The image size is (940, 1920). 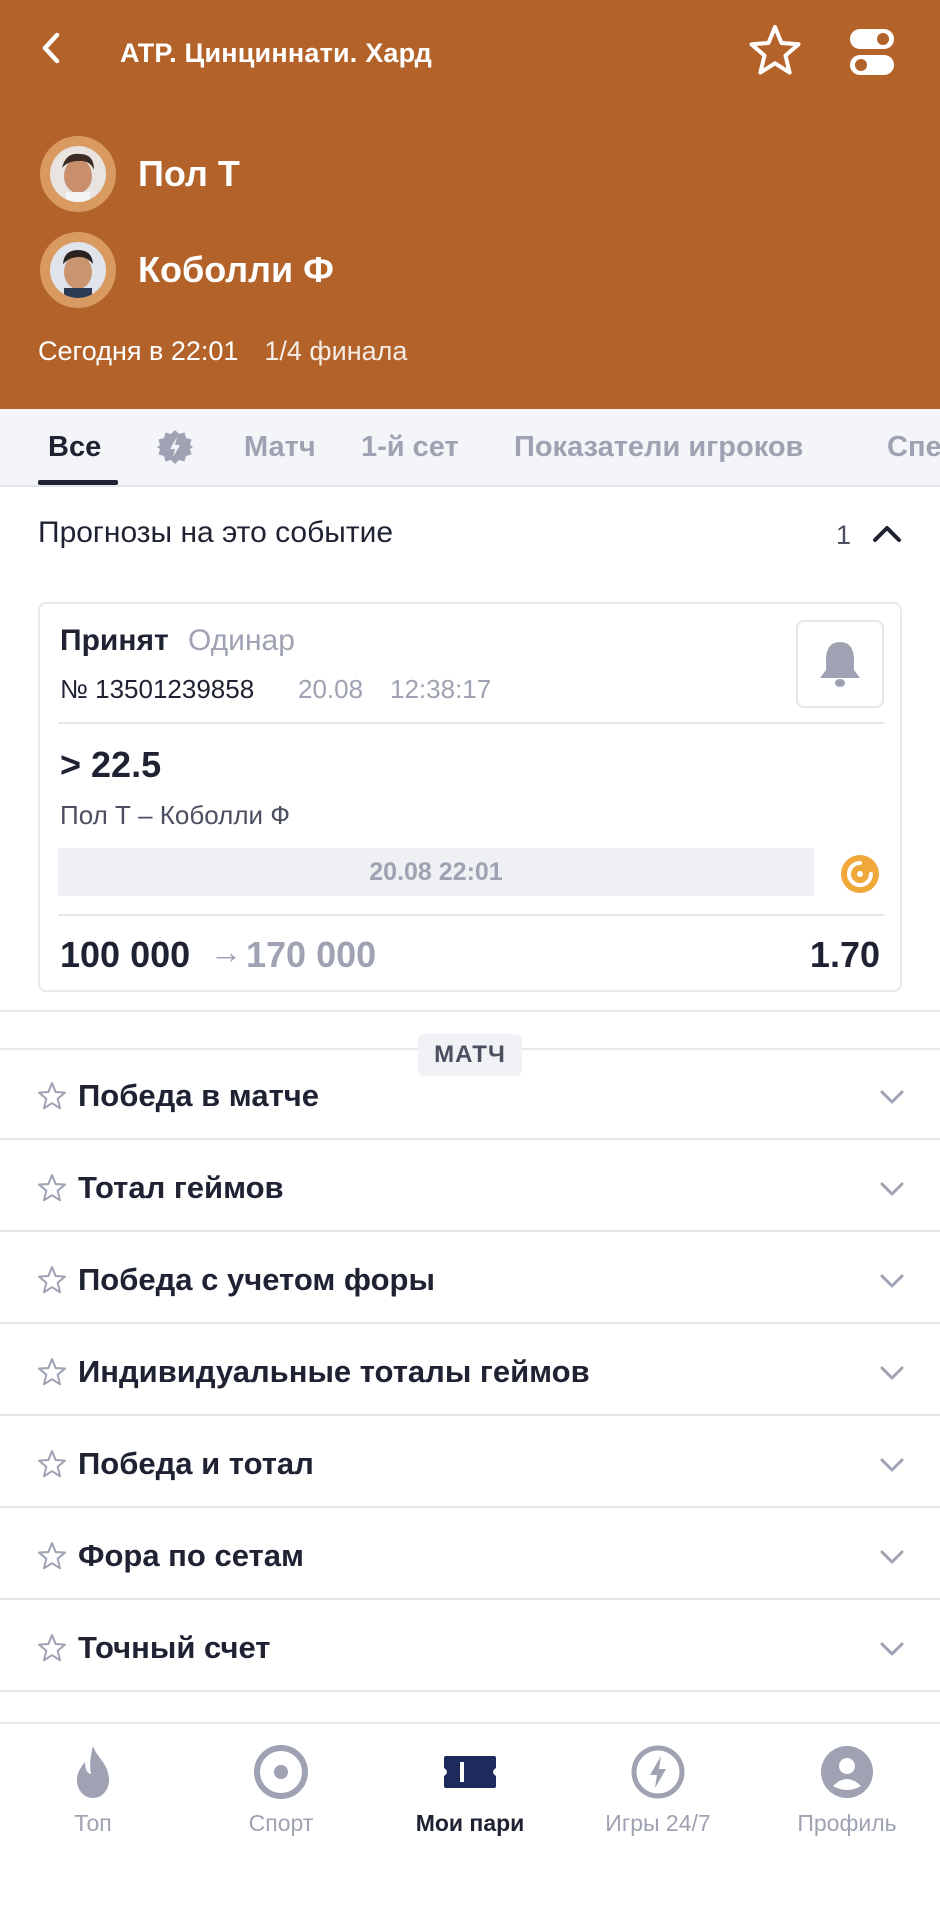 What do you see at coordinates (658, 447) in the screenshot?
I see `tab-player-stats: Показатели игроков` at bounding box center [658, 447].